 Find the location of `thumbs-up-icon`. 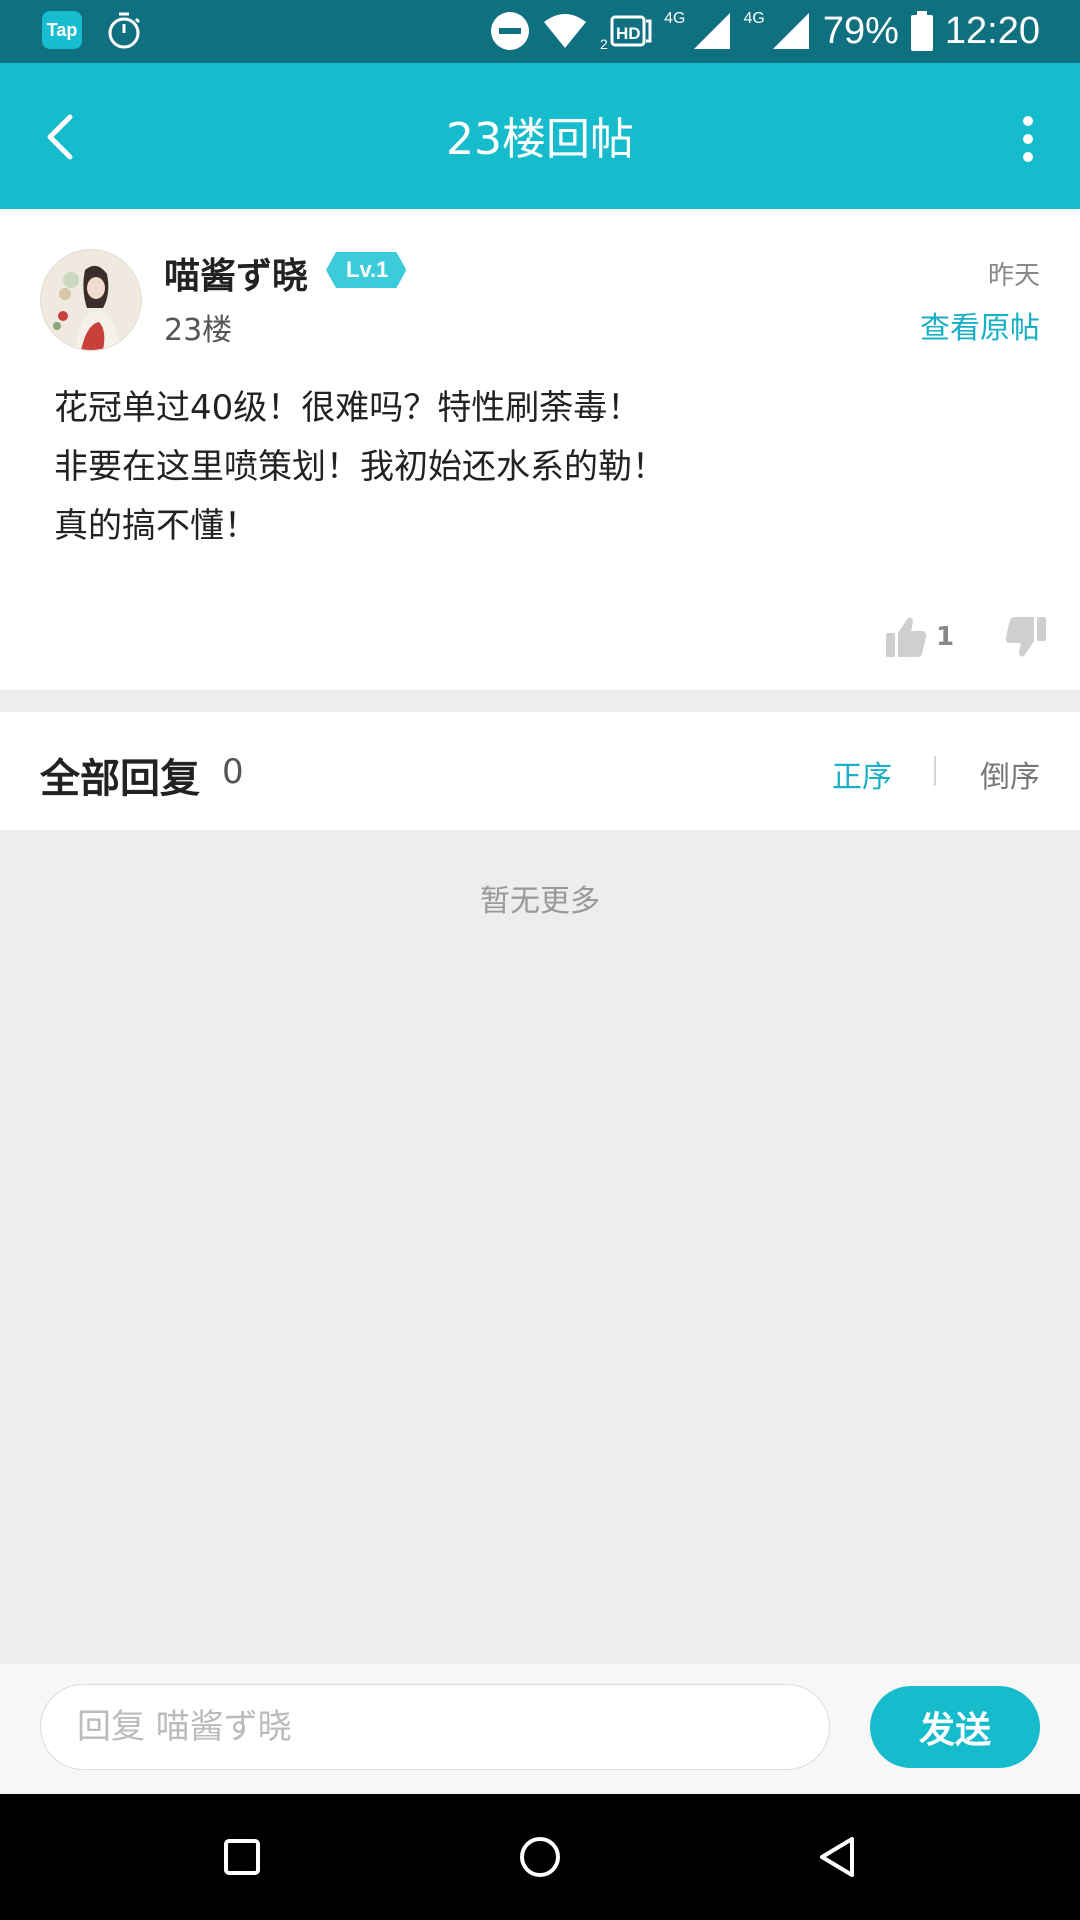

thumbs-up-icon is located at coordinates (906, 637).